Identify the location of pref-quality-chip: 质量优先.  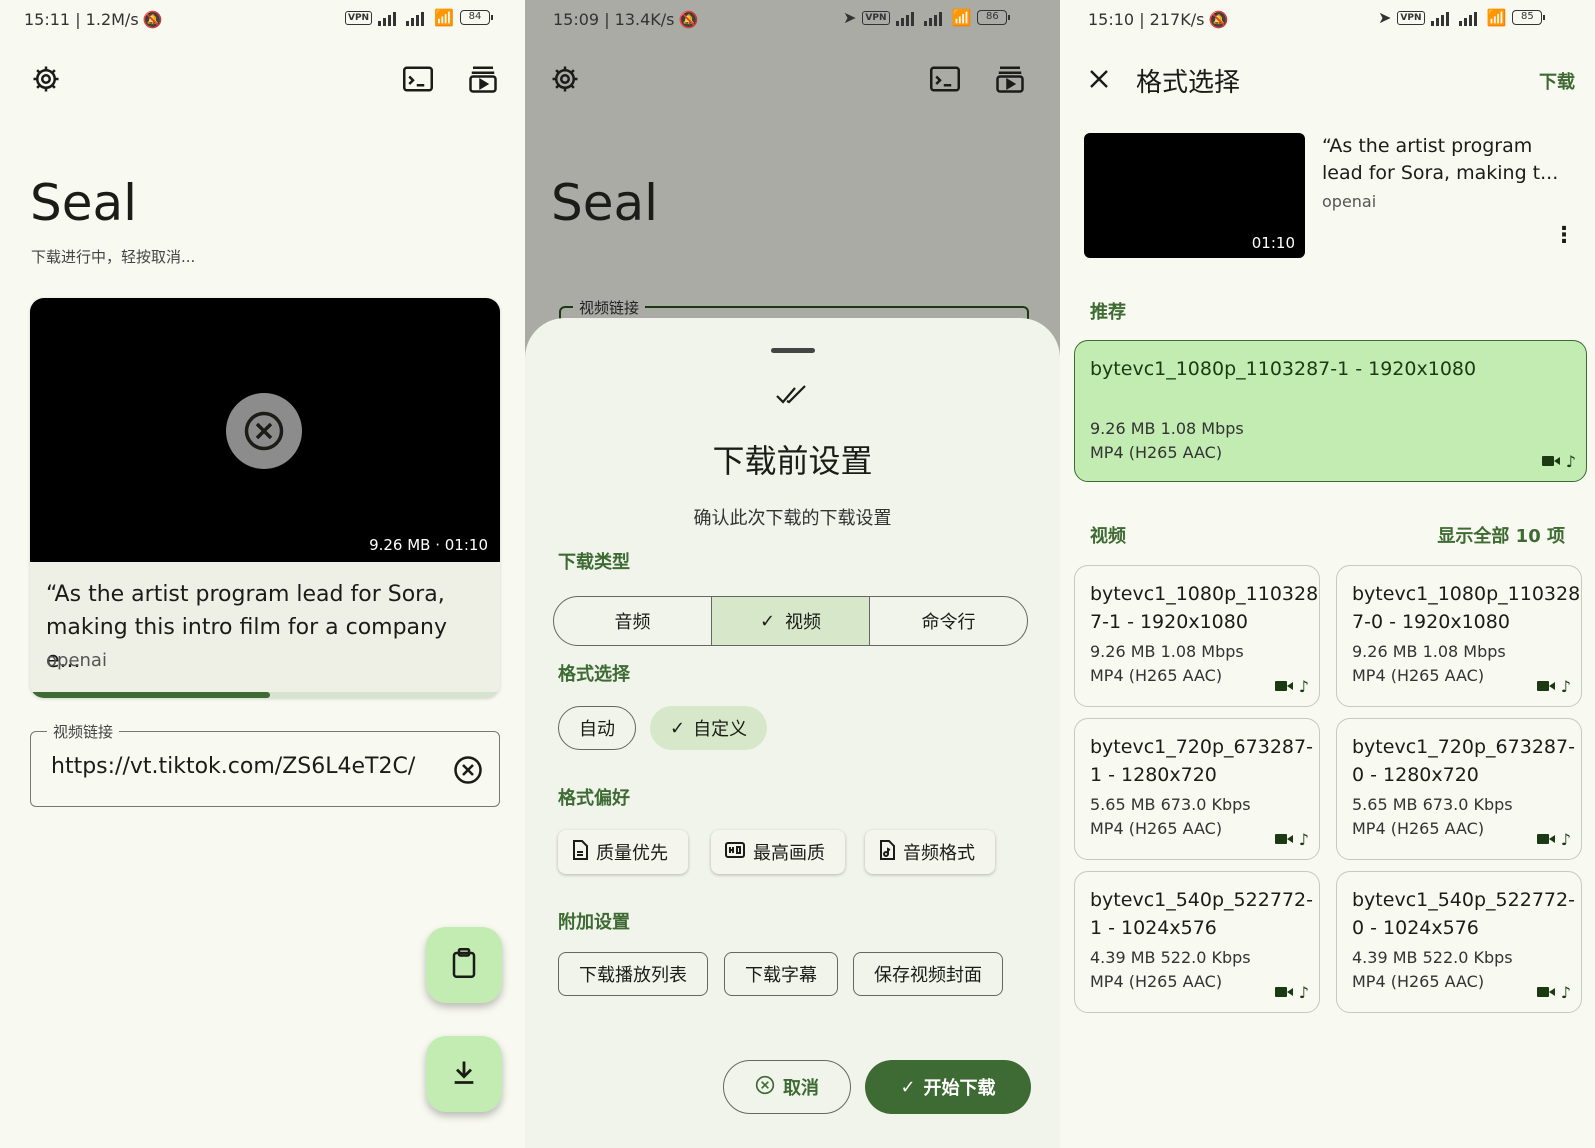
(623, 852).